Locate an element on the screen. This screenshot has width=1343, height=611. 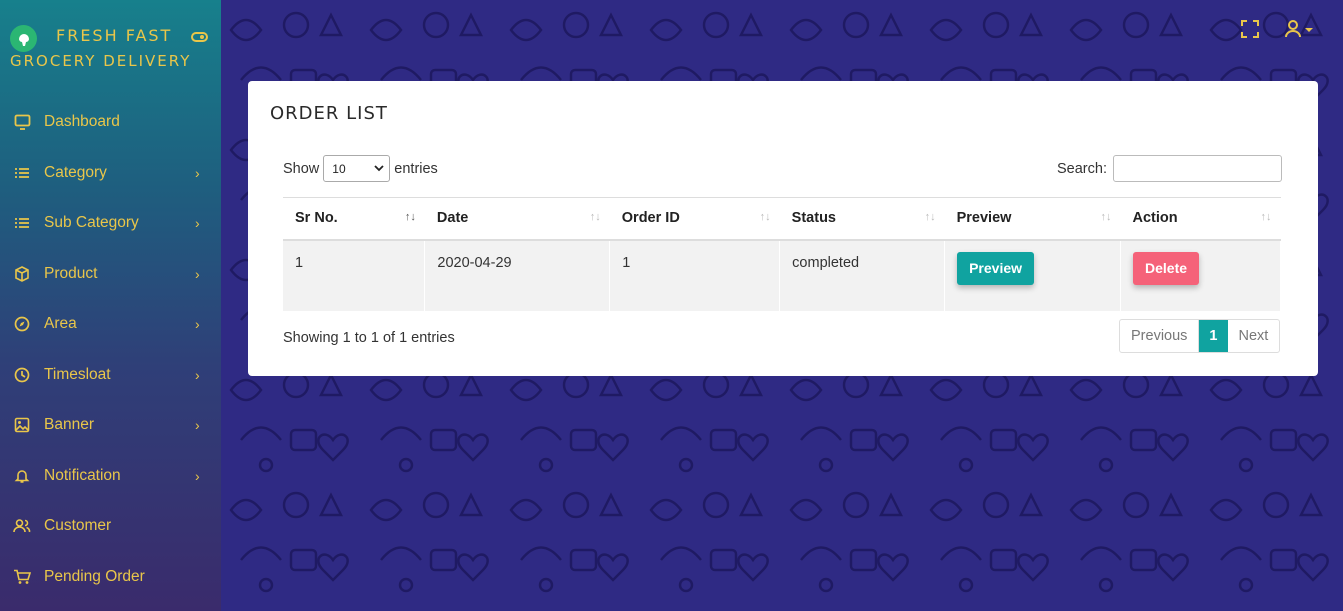
column-header-sr-no: Sr No. ↑↓ is located at coordinates (354, 219).